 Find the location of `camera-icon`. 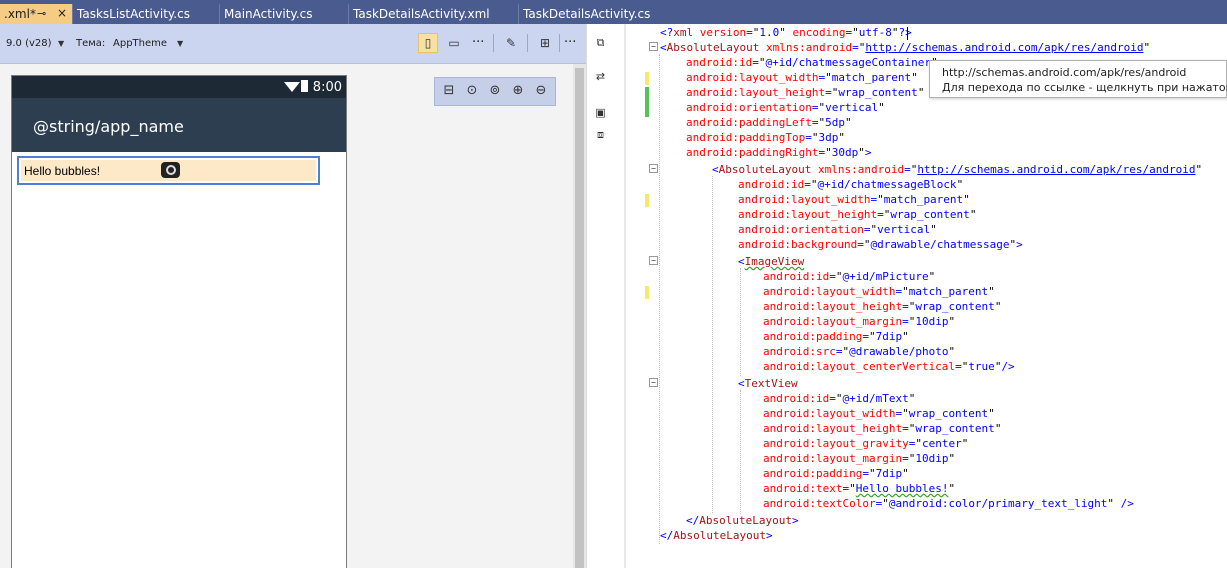

camera-icon is located at coordinates (170, 170).